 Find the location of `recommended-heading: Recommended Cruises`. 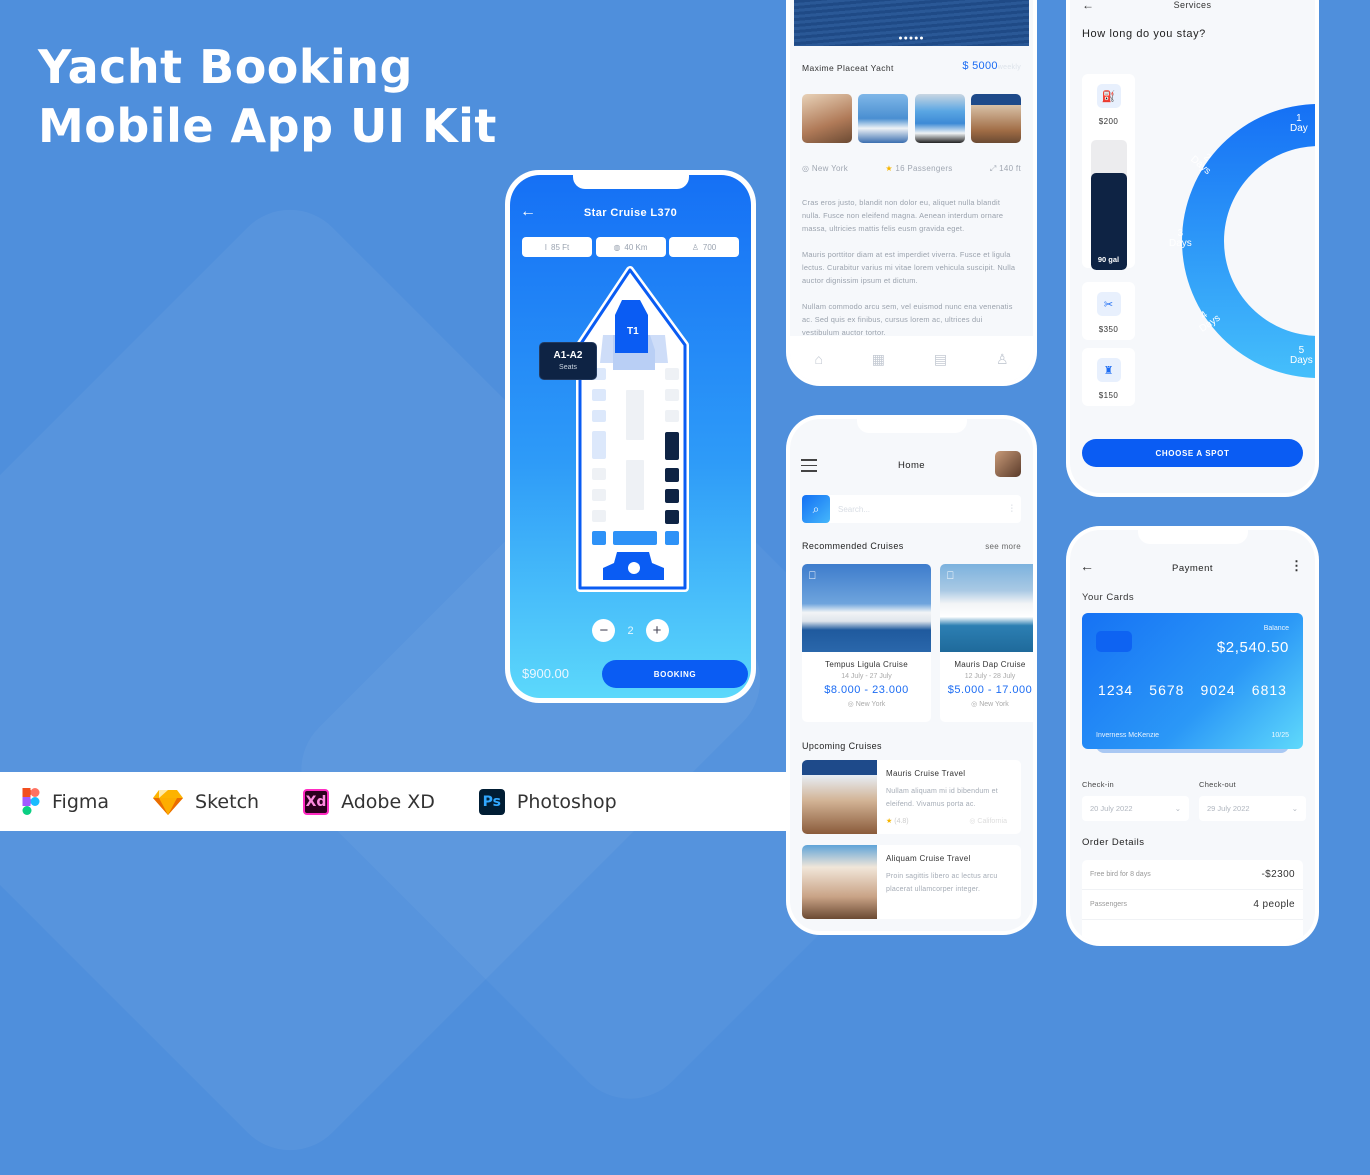

recommended-heading: Recommended Cruises is located at coordinates (853, 546).